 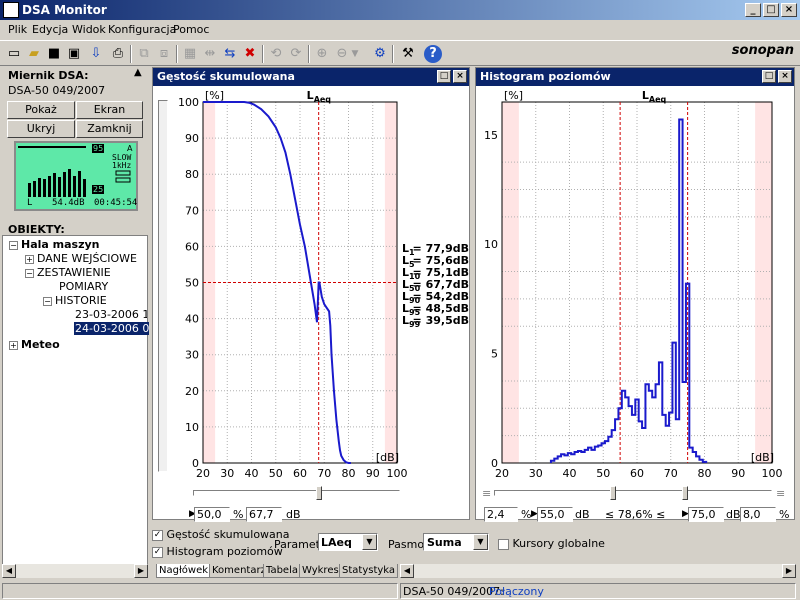 What do you see at coordinates (34, 54) in the screenshot?
I see `open-folder-icon: ▰` at bounding box center [34, 54].